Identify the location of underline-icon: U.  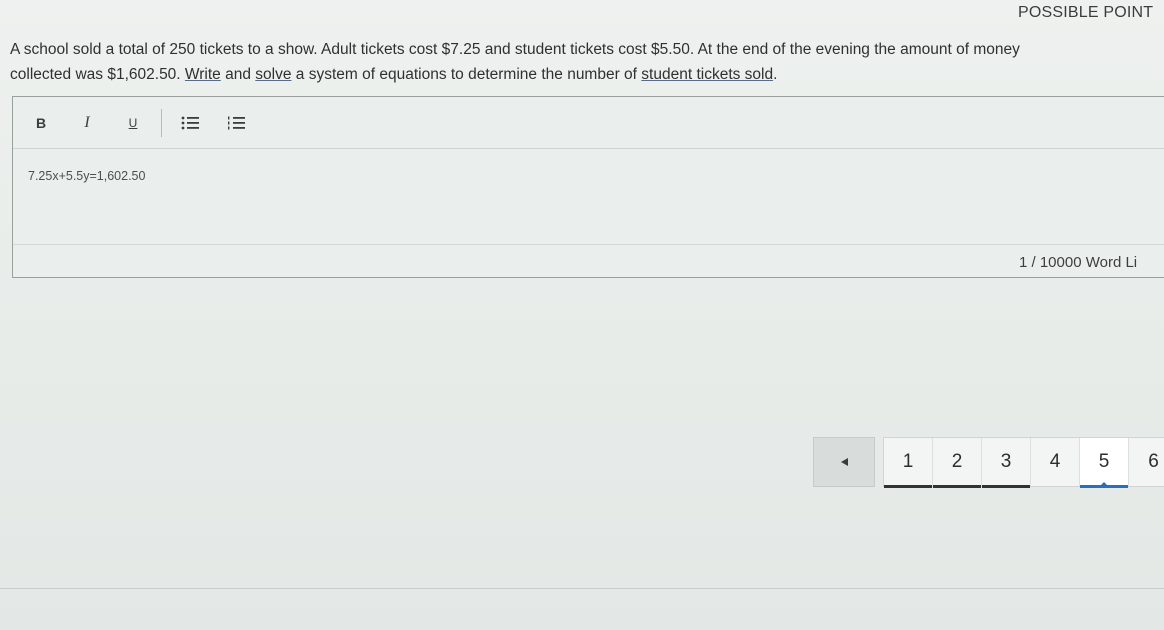
(133, 122).